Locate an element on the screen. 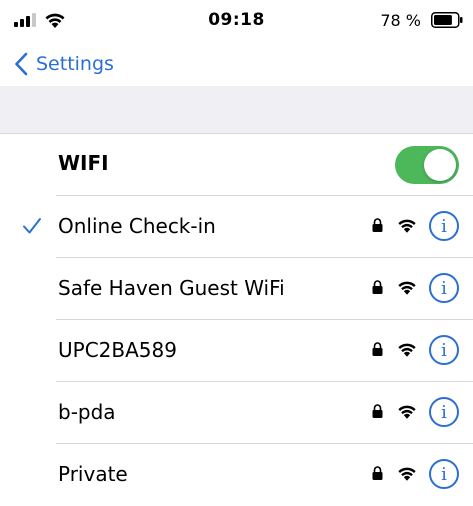  battery-percentage: 78 % is located at coordinates (400, 20).